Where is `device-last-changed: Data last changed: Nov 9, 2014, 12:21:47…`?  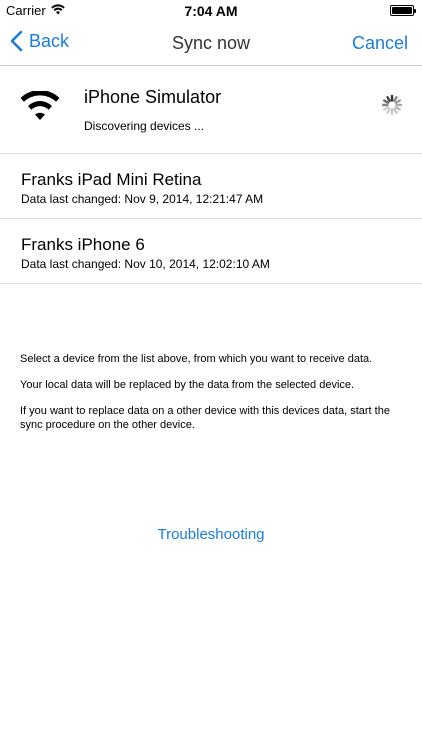
device-last-changed: Data last changed: Nov 9, 2014, 12:21:47… is located at coordinates (142, 199).